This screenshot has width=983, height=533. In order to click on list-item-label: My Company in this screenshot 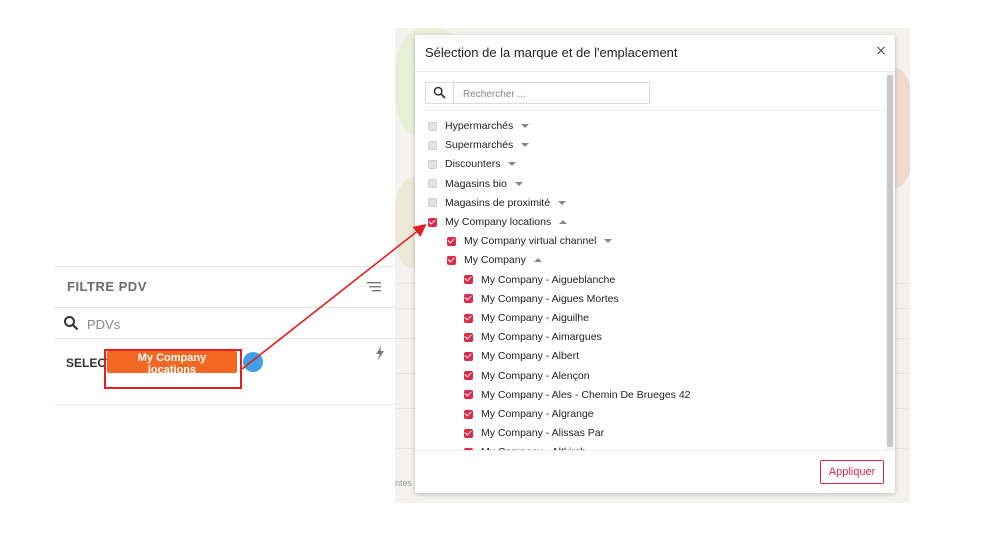, I will do `click(495, 260)`.